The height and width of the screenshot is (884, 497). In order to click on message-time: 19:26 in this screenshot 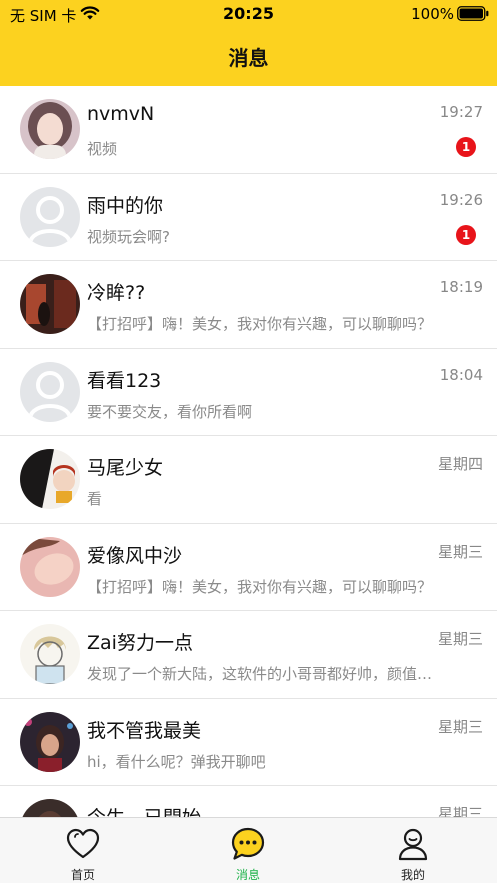, I will do `click(461, 199)`.